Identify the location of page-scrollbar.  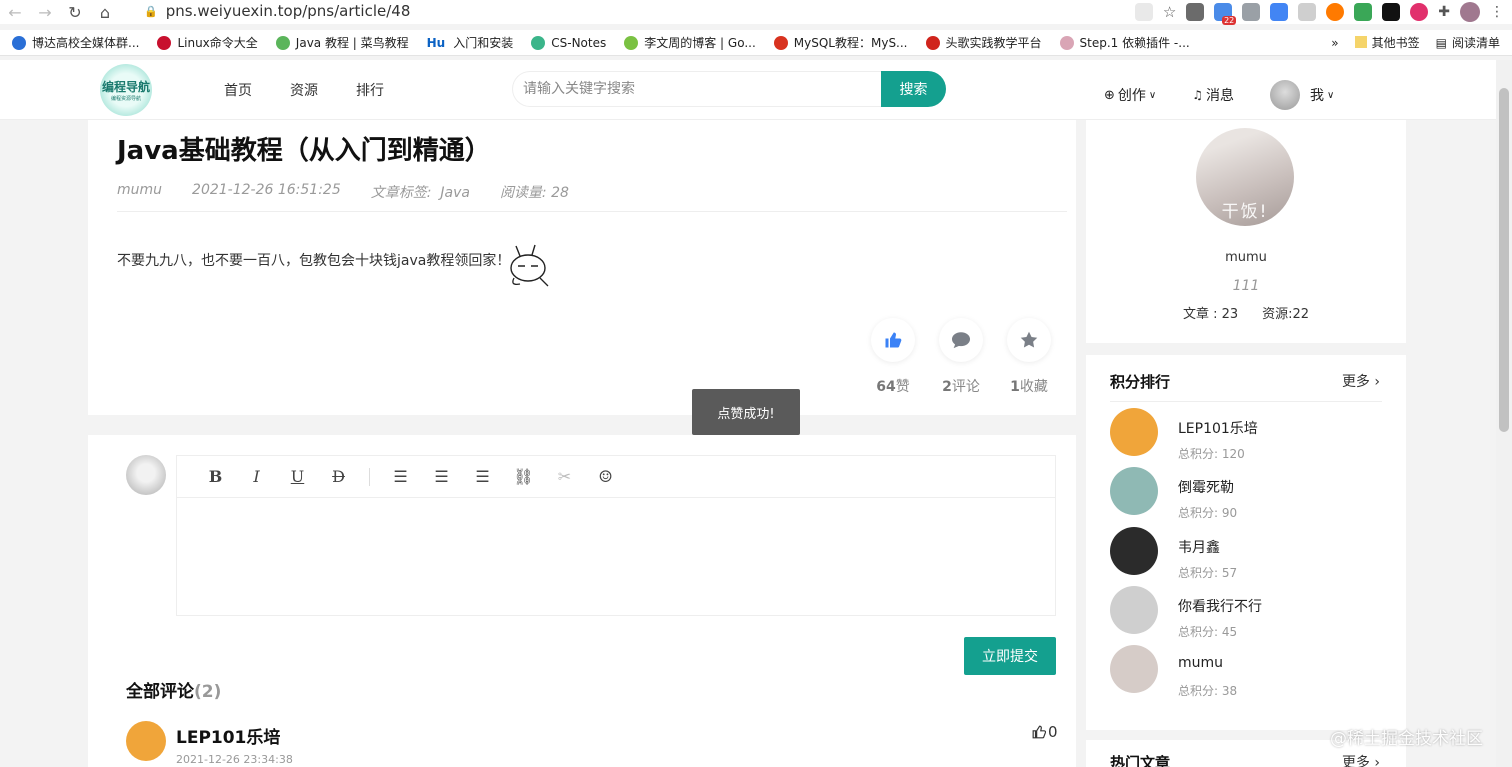
(1504, 413).